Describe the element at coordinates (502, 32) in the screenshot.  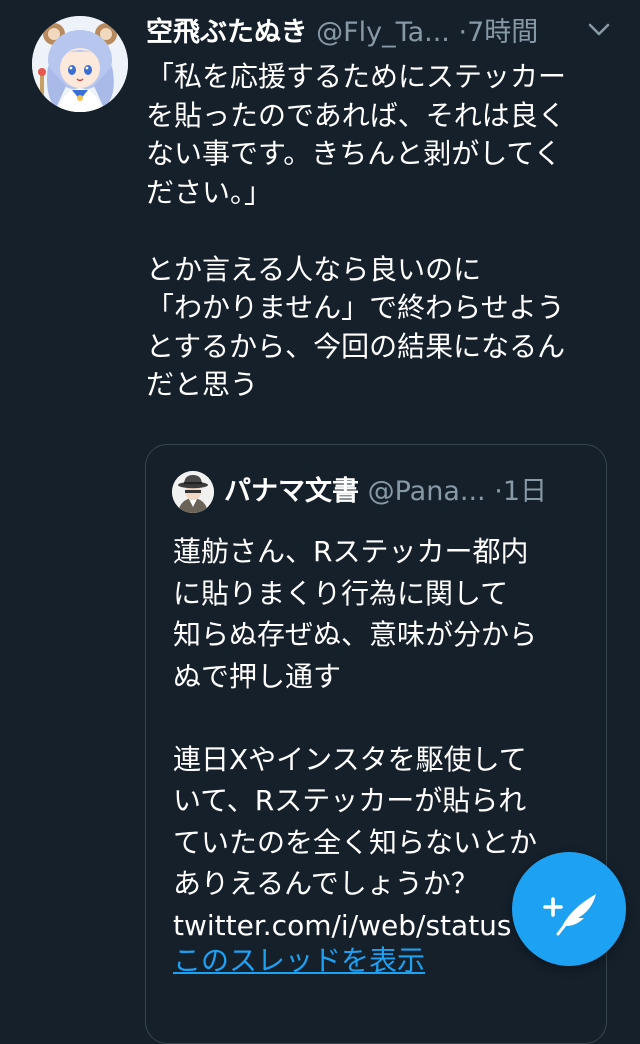
I see `timestamp: 7時間` at that location.